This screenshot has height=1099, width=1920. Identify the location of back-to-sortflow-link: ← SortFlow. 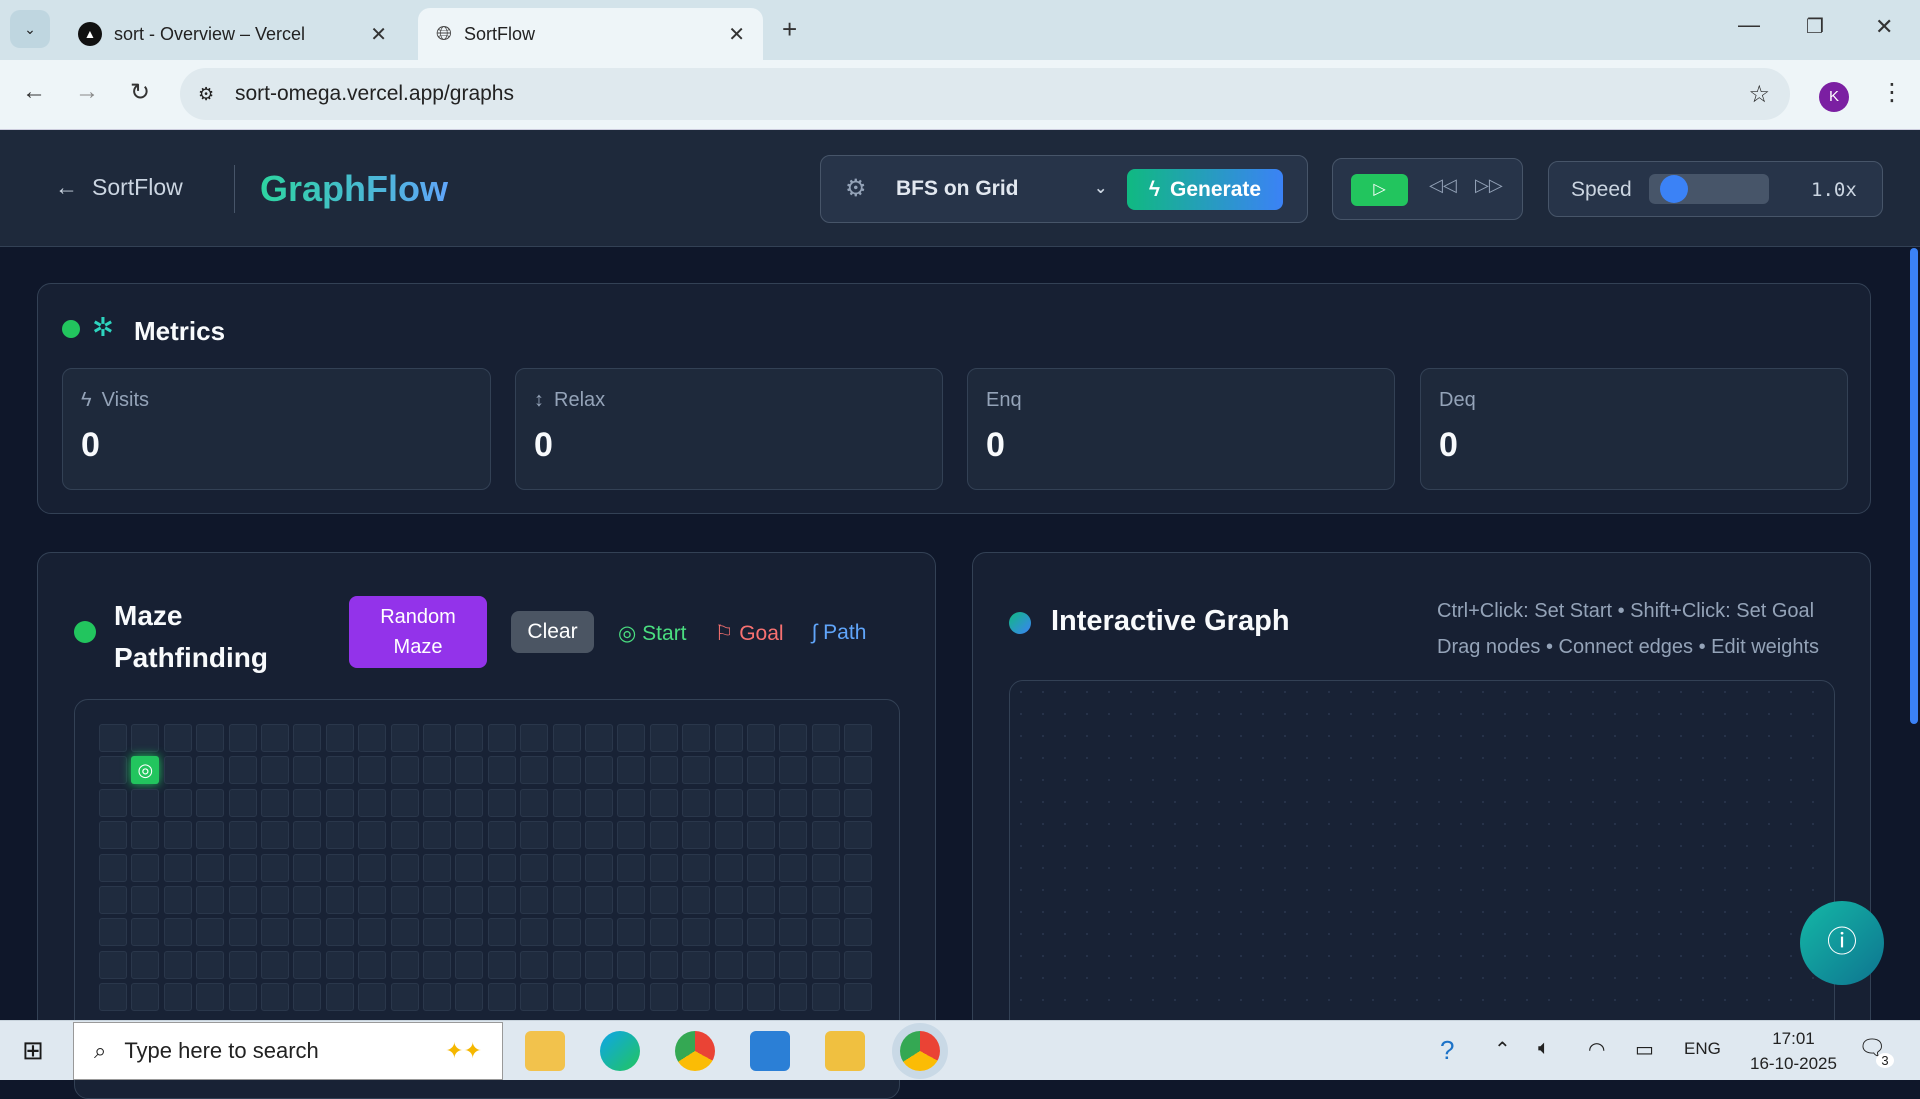
(119, 187).